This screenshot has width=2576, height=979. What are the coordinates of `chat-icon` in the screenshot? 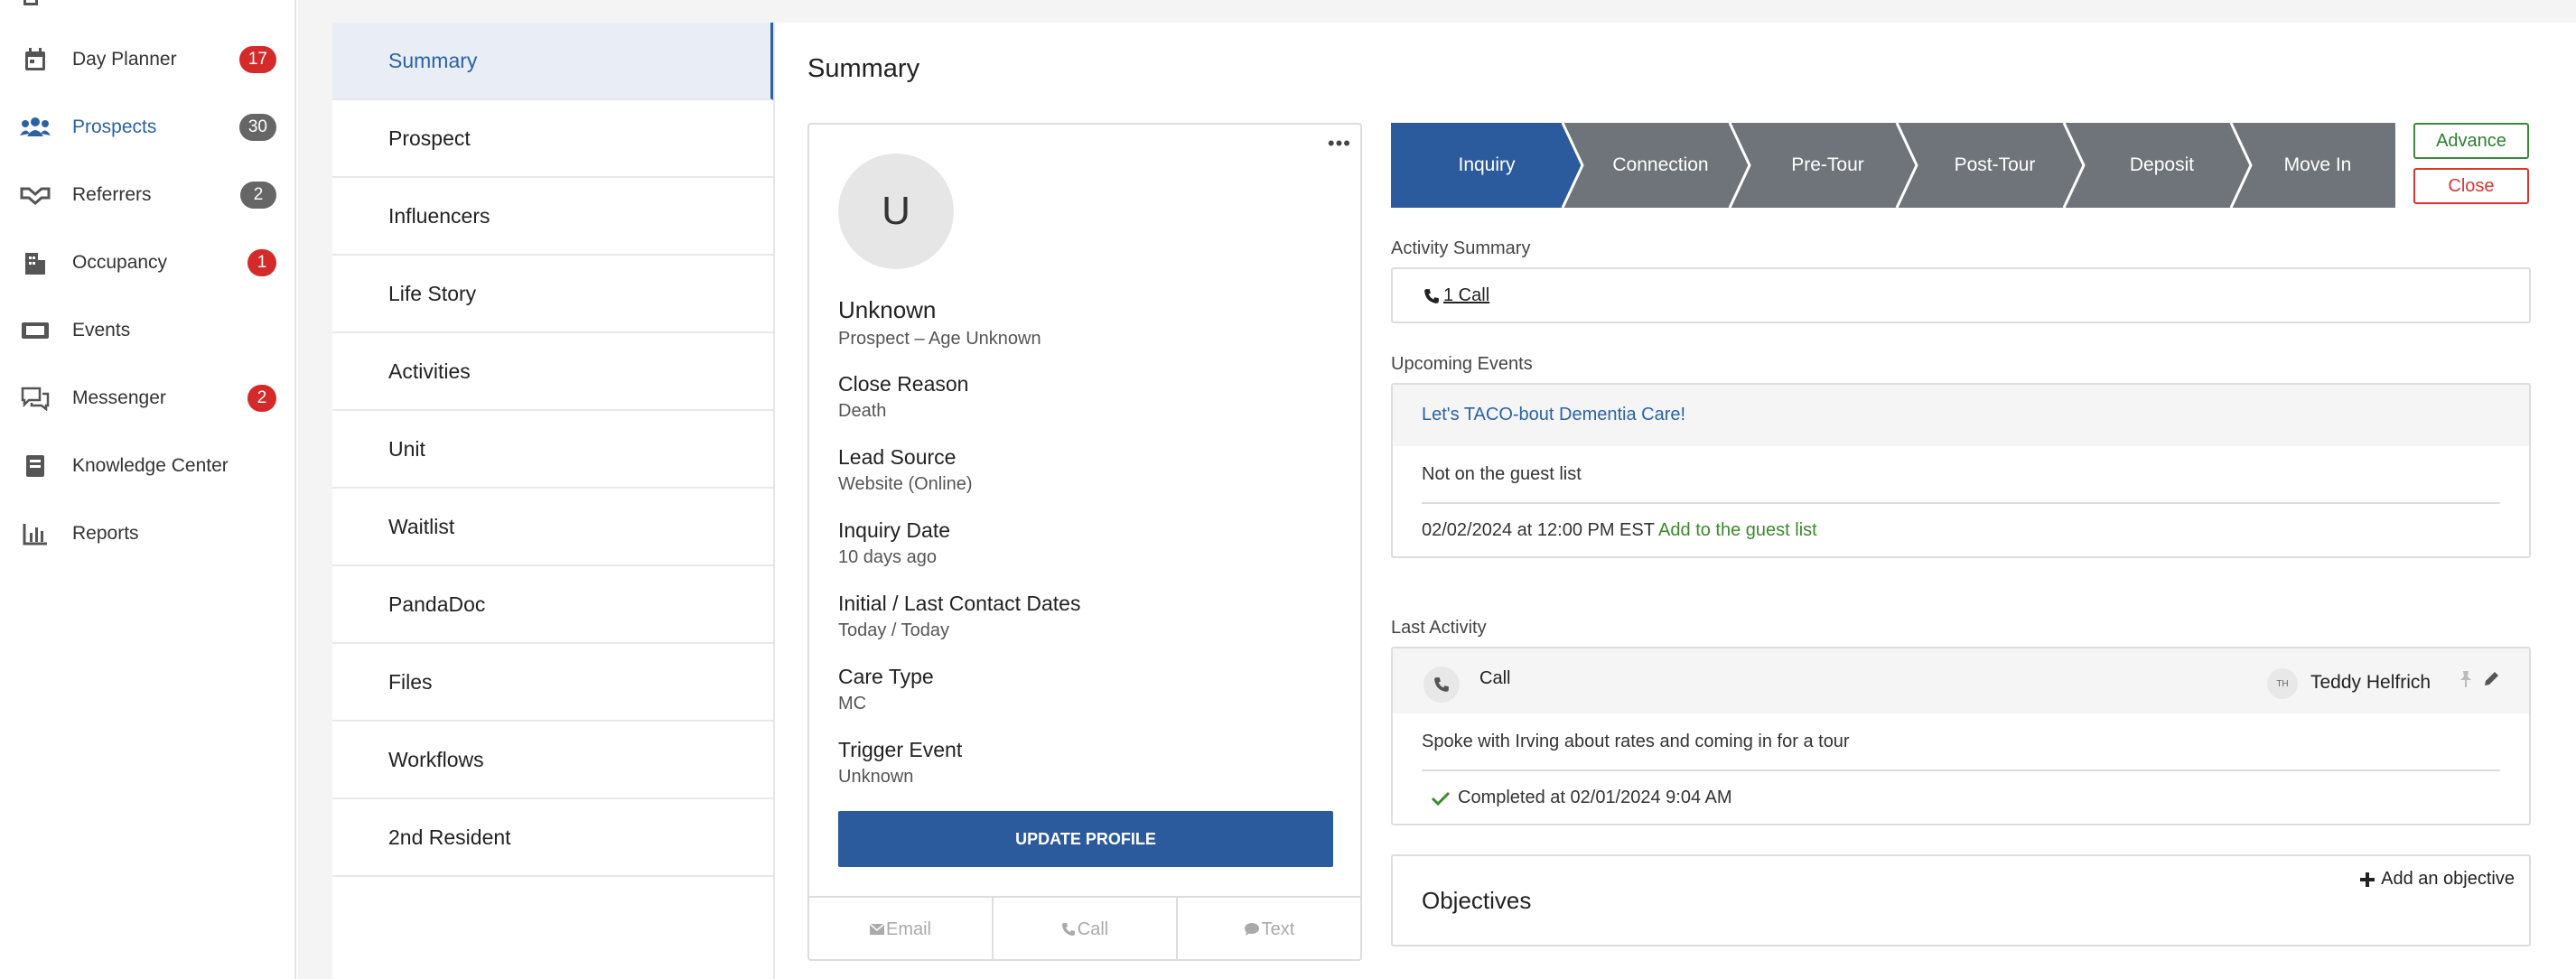 It's located at (35, 399).